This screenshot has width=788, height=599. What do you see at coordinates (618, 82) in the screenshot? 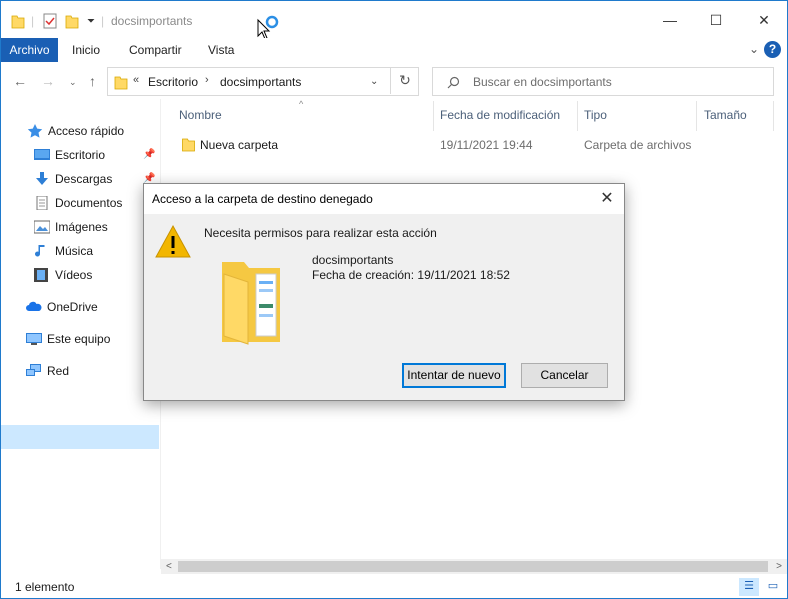
I see `search-input` at bounding box center [618, 82].